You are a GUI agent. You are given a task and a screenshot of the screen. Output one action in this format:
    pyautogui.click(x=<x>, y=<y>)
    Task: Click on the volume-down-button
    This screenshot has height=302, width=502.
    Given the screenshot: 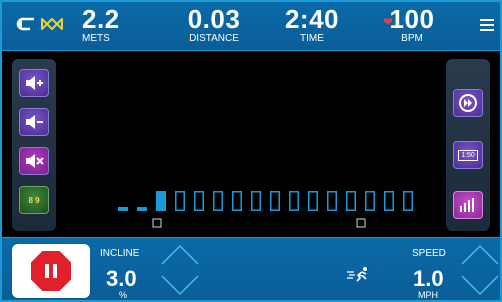 What is the action you would take?
    pyautogui.click(x=34, y=122)
    